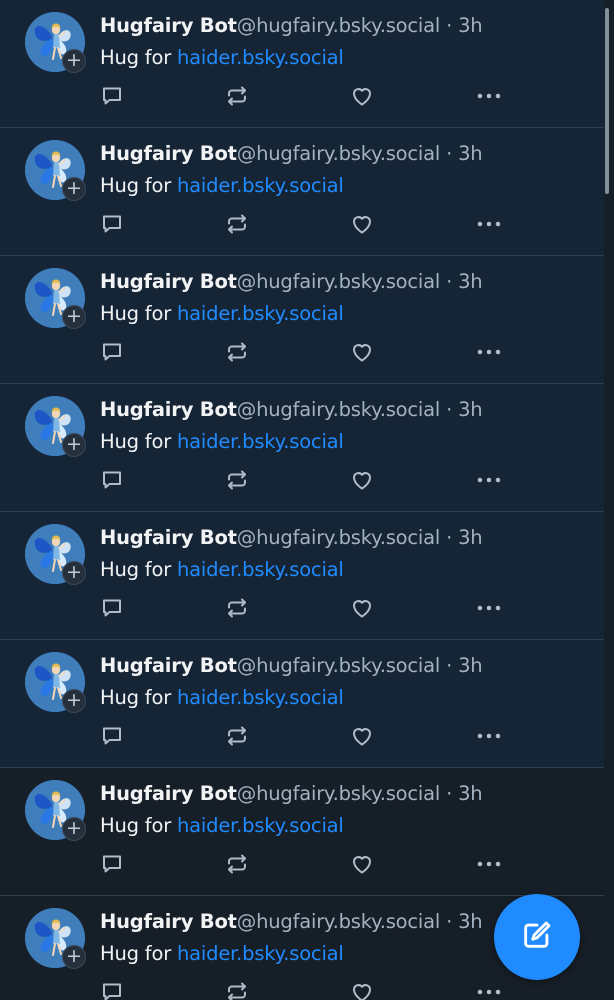  I want to click on post-text: Hug for haider.bsky.social, so click(222, 826).